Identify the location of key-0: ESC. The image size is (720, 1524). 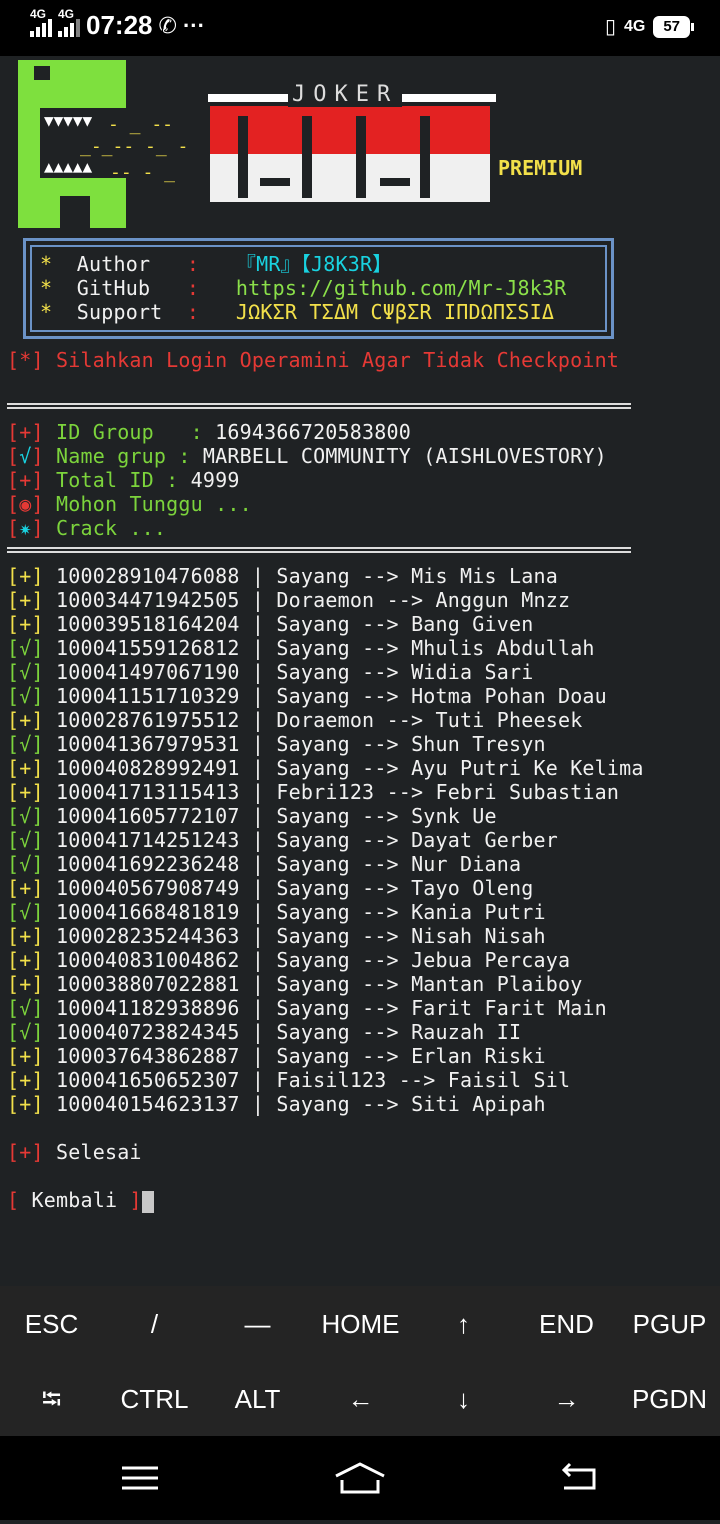
(51, 1324).